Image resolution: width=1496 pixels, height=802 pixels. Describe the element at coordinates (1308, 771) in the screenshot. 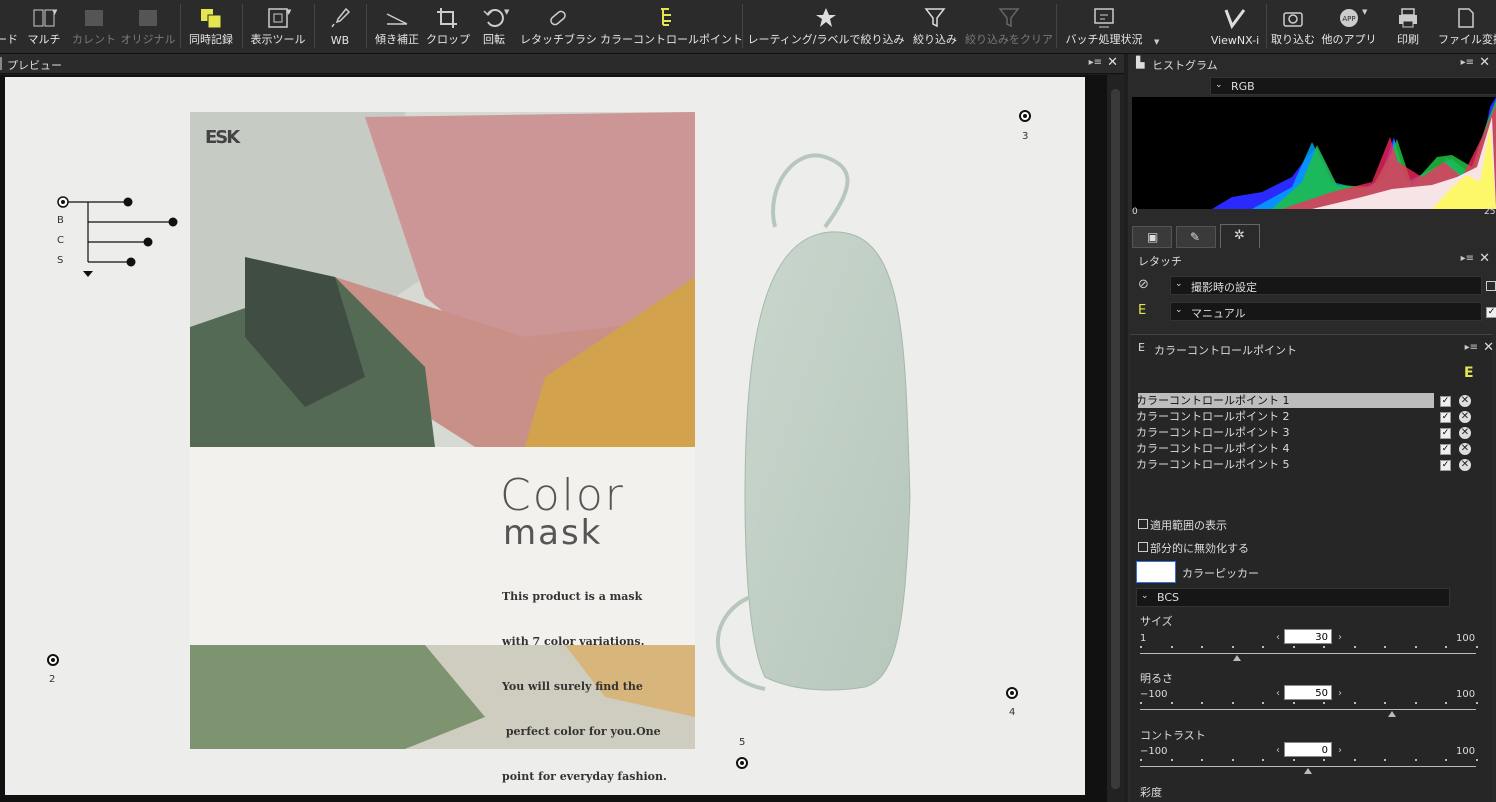

I see `contrast-slider-knob` at that location.